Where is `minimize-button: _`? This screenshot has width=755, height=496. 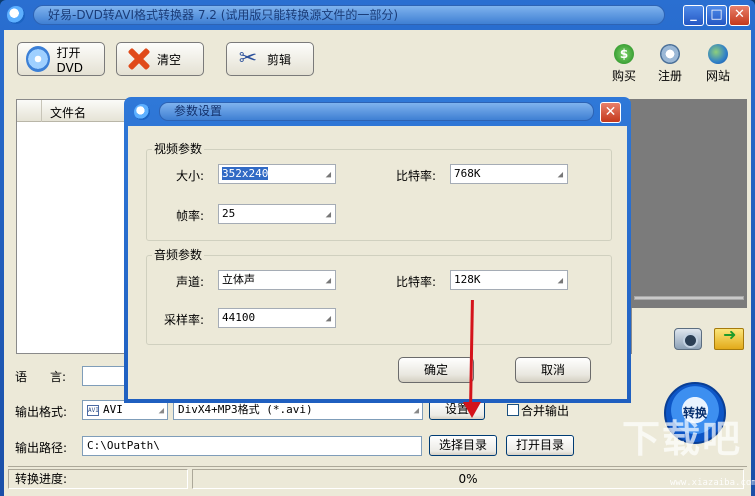 minimize-button: _ is located at coordinates (693, 15).